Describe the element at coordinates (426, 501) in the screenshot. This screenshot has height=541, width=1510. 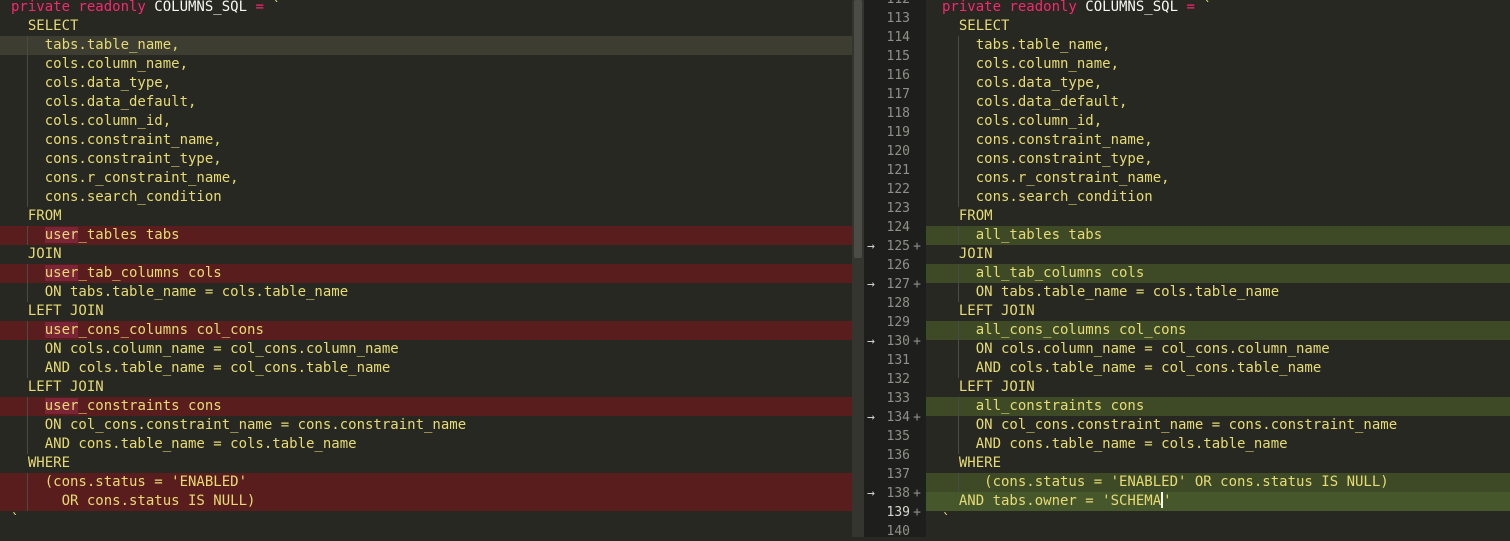
I see `code-line: OR cons.status IS NULL)` at that location.